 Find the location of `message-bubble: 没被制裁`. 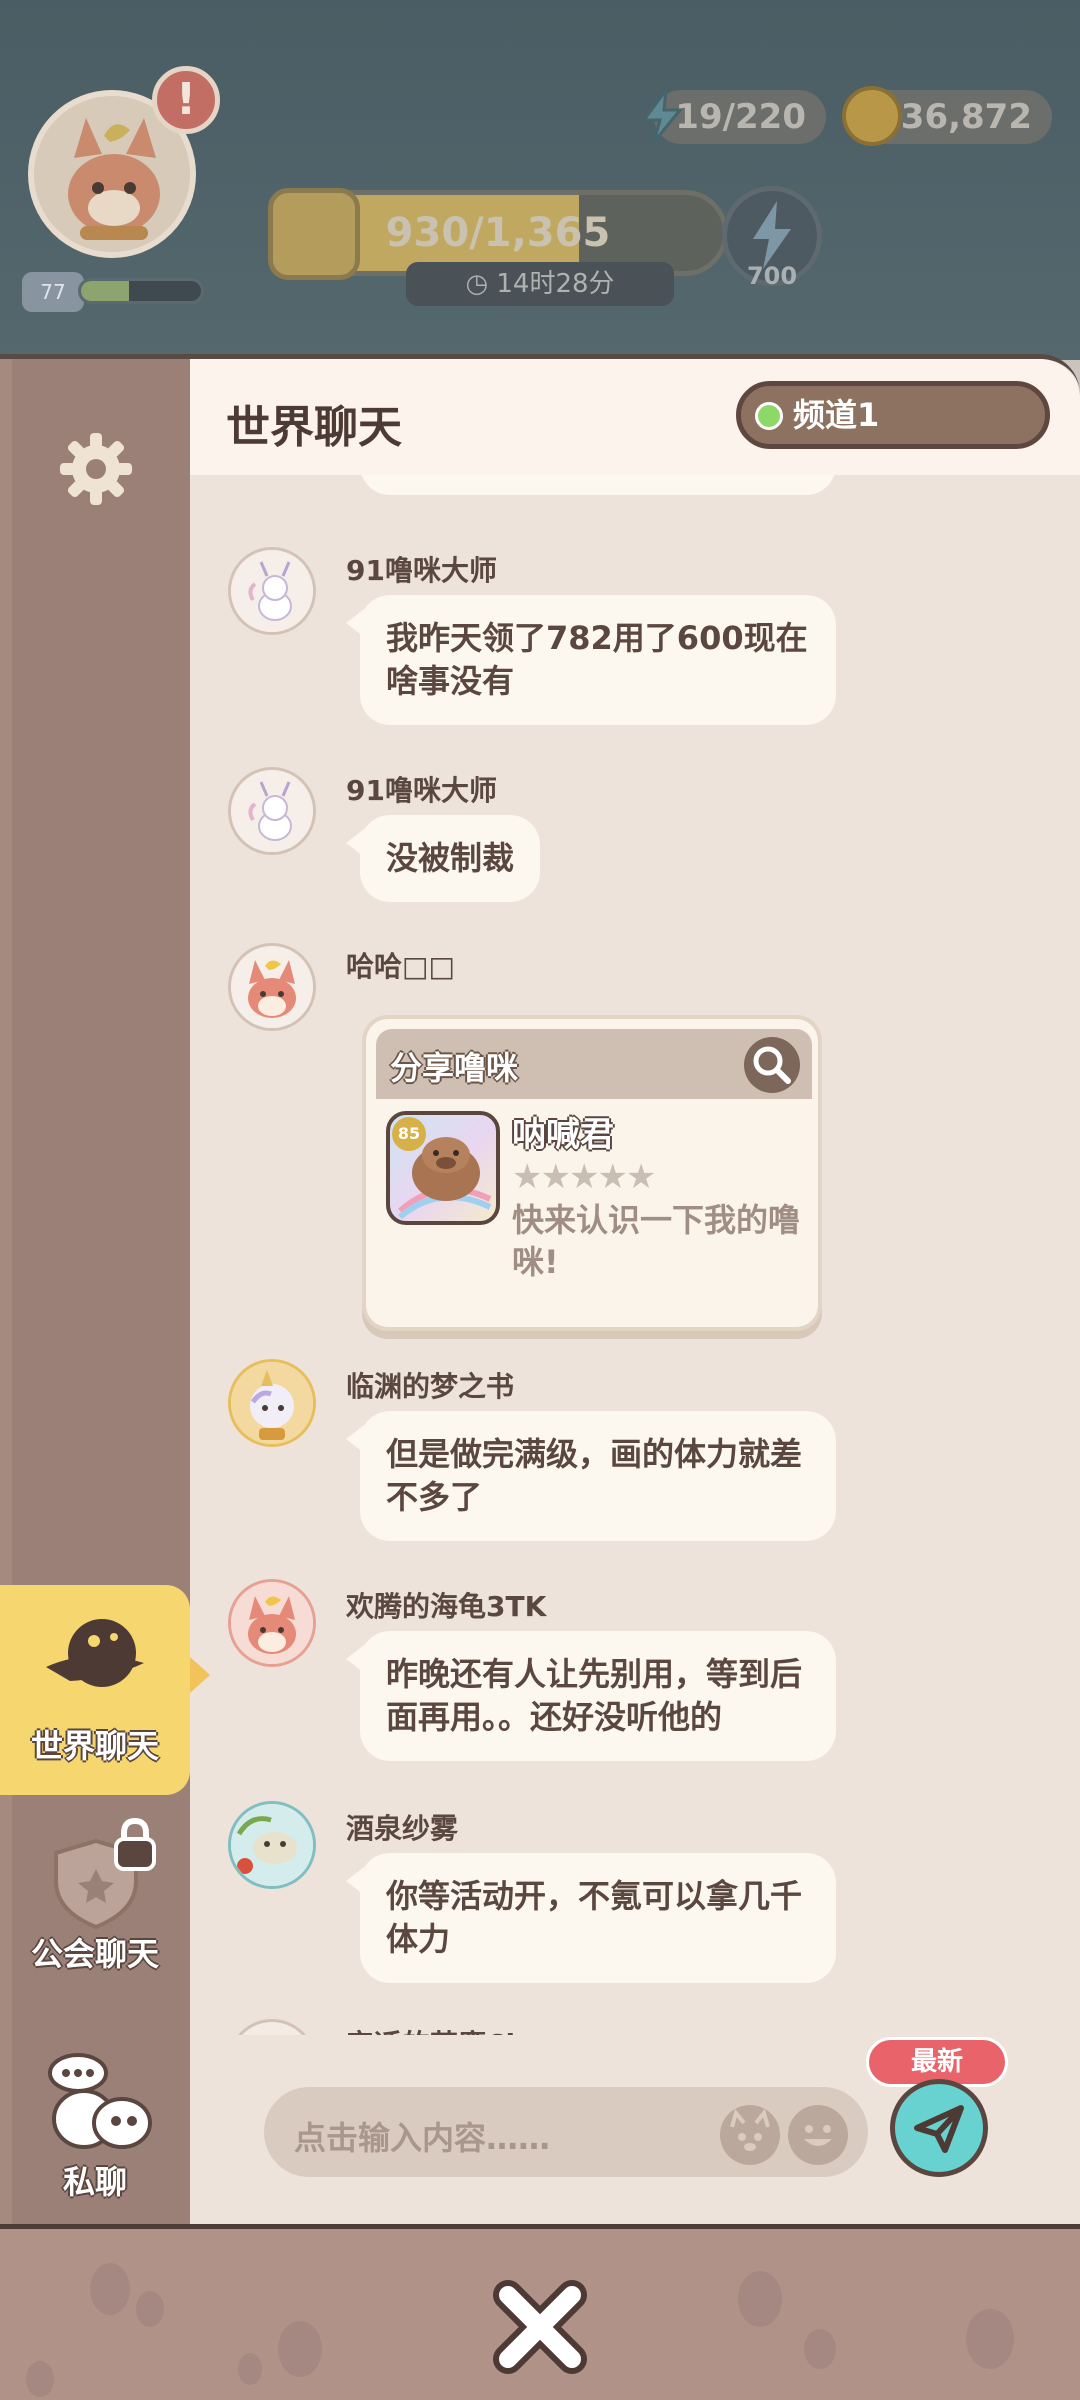

message-bubble: 没被制裁 is located at coordinates (443, 858).